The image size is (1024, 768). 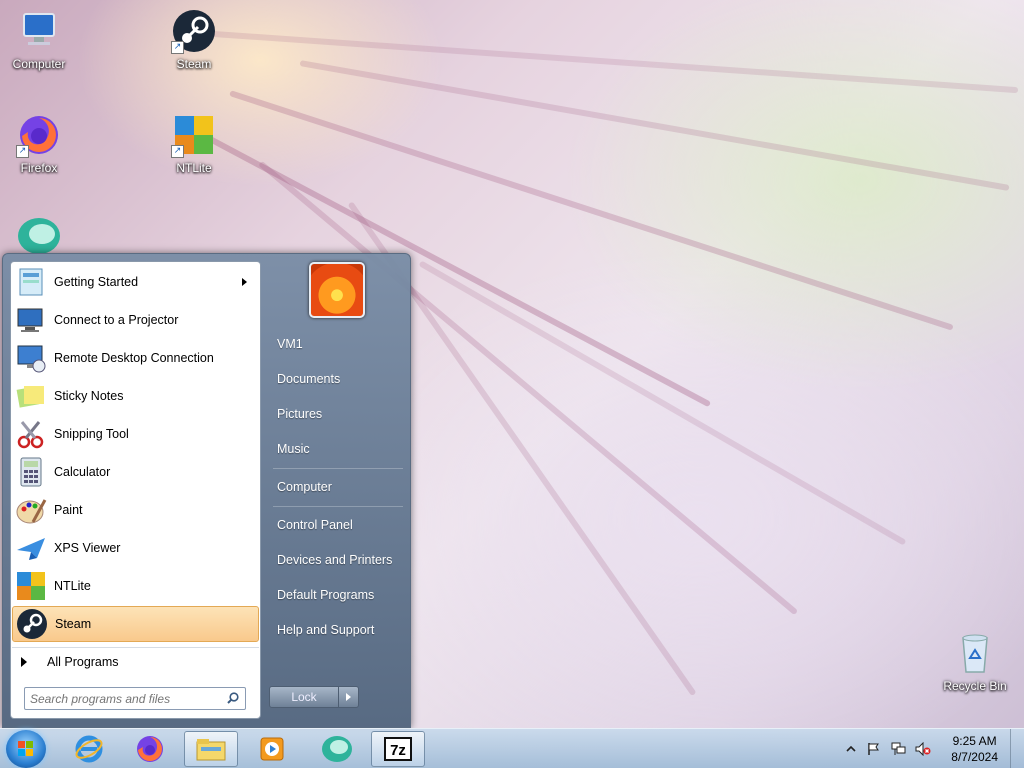 I want to click on show-hidden-icons-icon, so click(x=851, y=749).